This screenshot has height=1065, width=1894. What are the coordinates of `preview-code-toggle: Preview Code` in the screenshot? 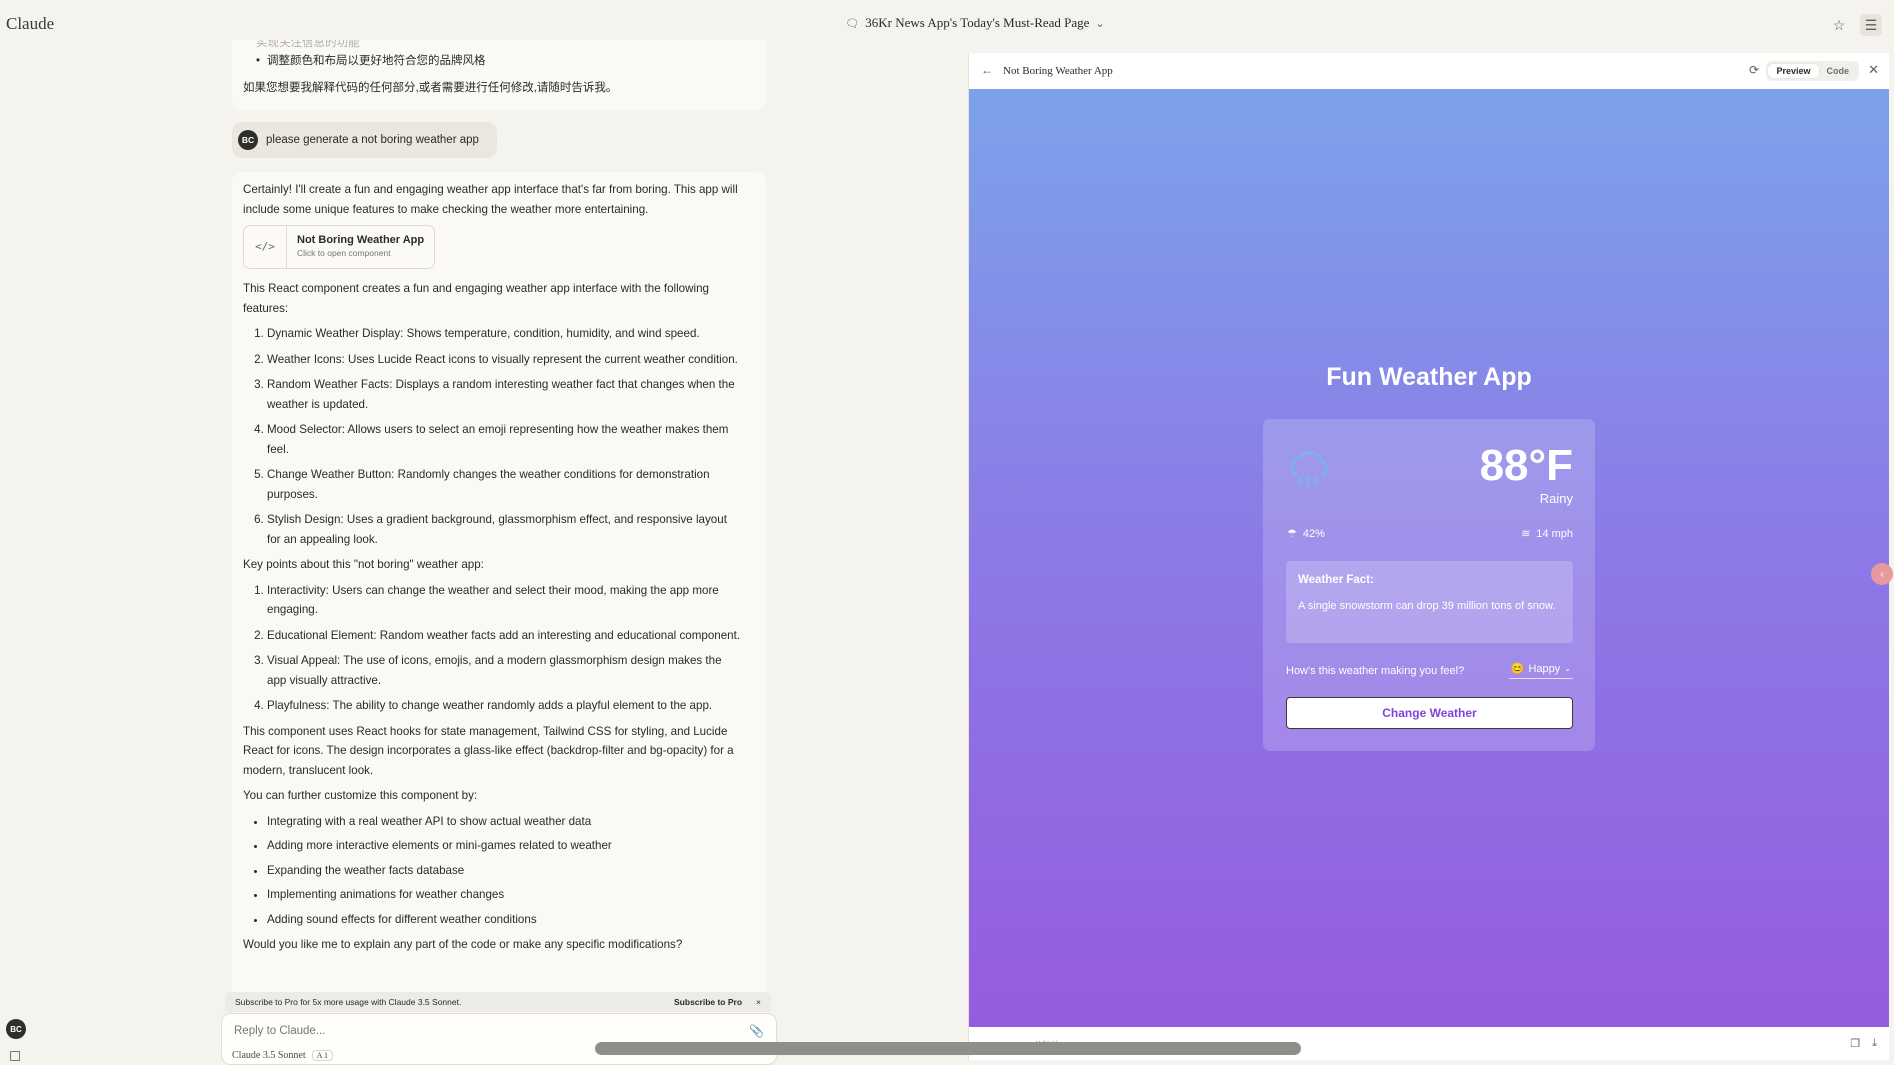 It's located at (1812, 71).